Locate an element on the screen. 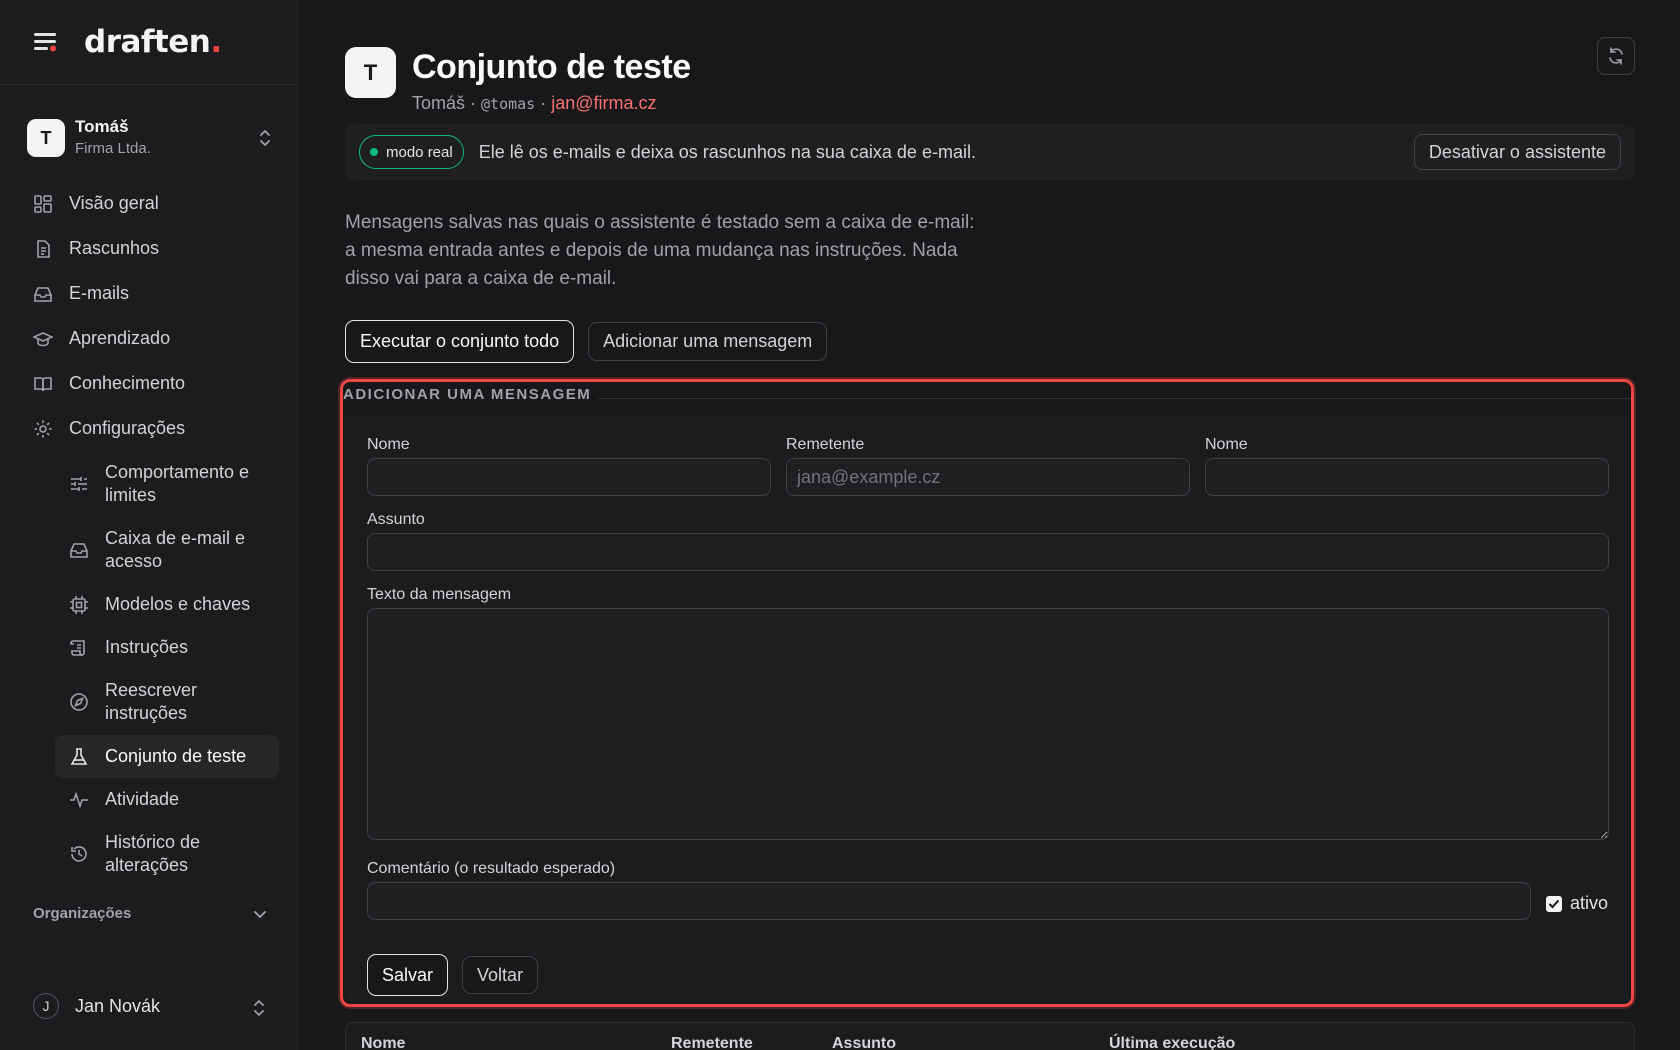 Image resolution: width=1680 pixels, height=1050 pixels. sender-label: Remetente is located at coordinates (825, 444).